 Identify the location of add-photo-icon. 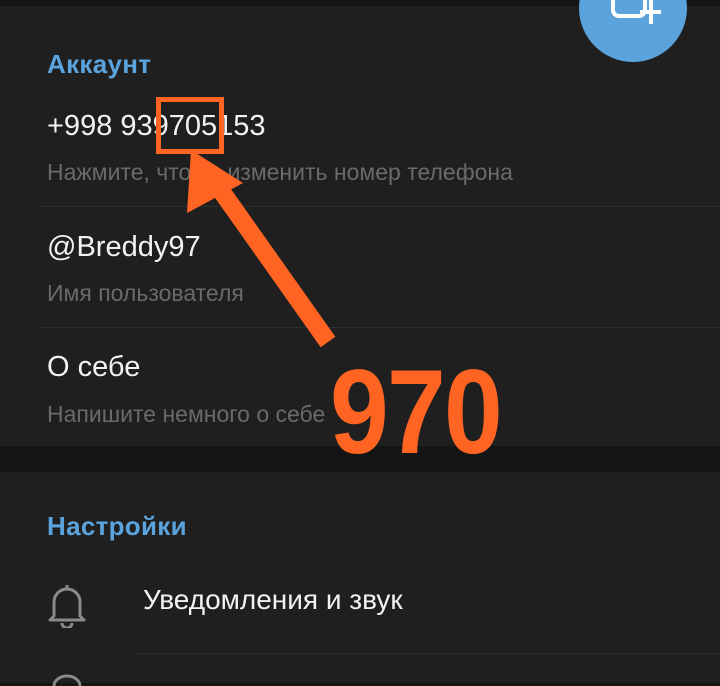
(636, 12).